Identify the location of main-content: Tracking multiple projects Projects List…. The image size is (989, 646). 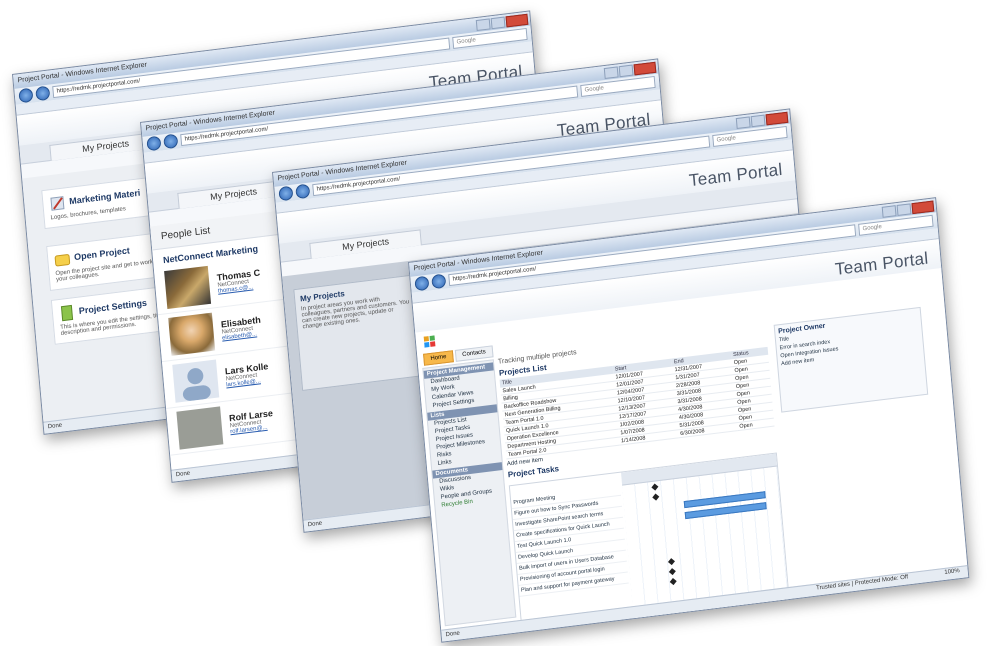
(644, 481).